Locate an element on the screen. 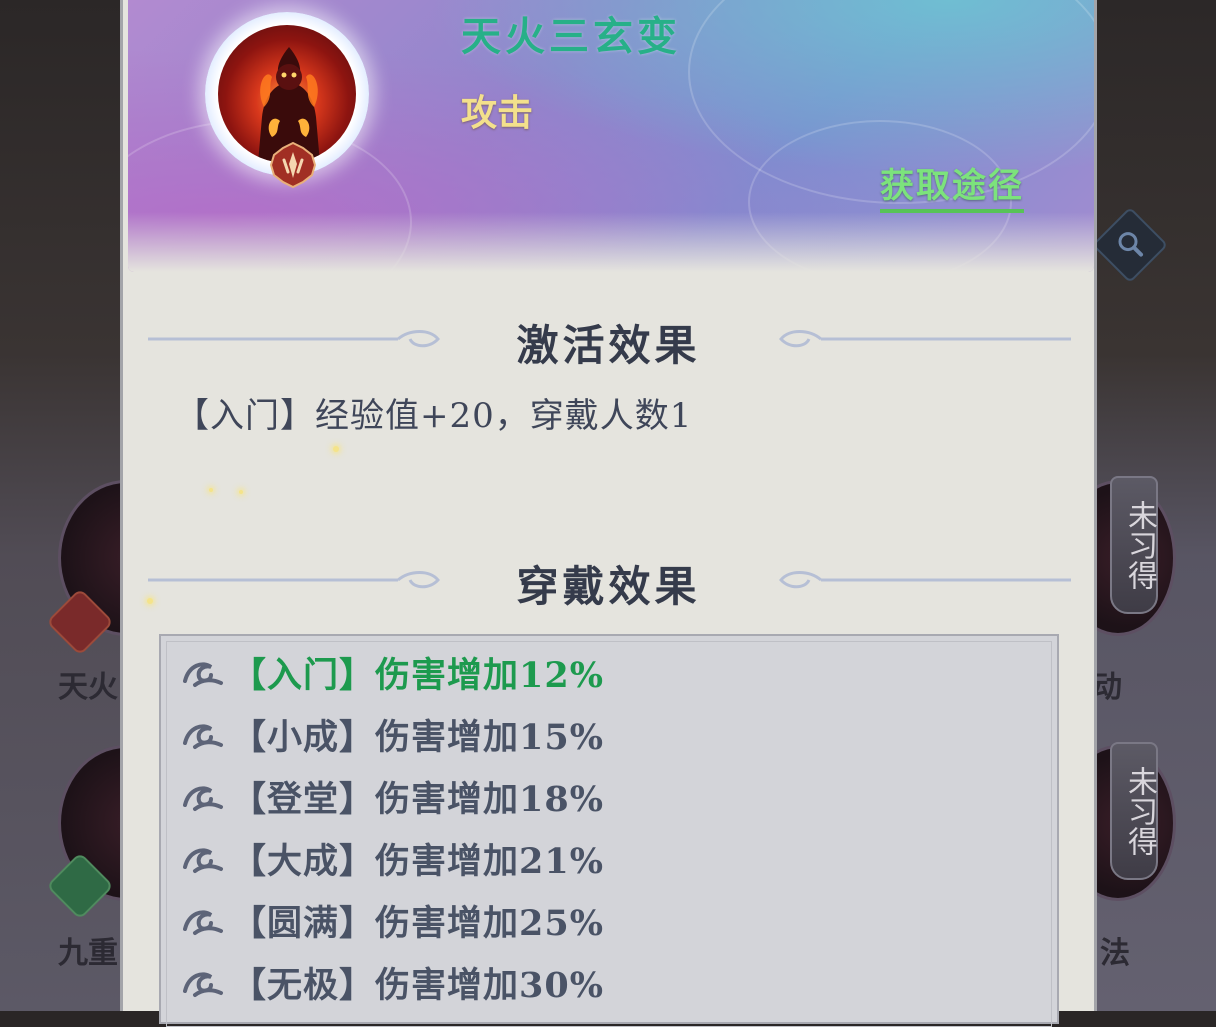 This screenshot has height=1027, width=1216. skill-type: 攻击 is located at coordinates (497, 113).